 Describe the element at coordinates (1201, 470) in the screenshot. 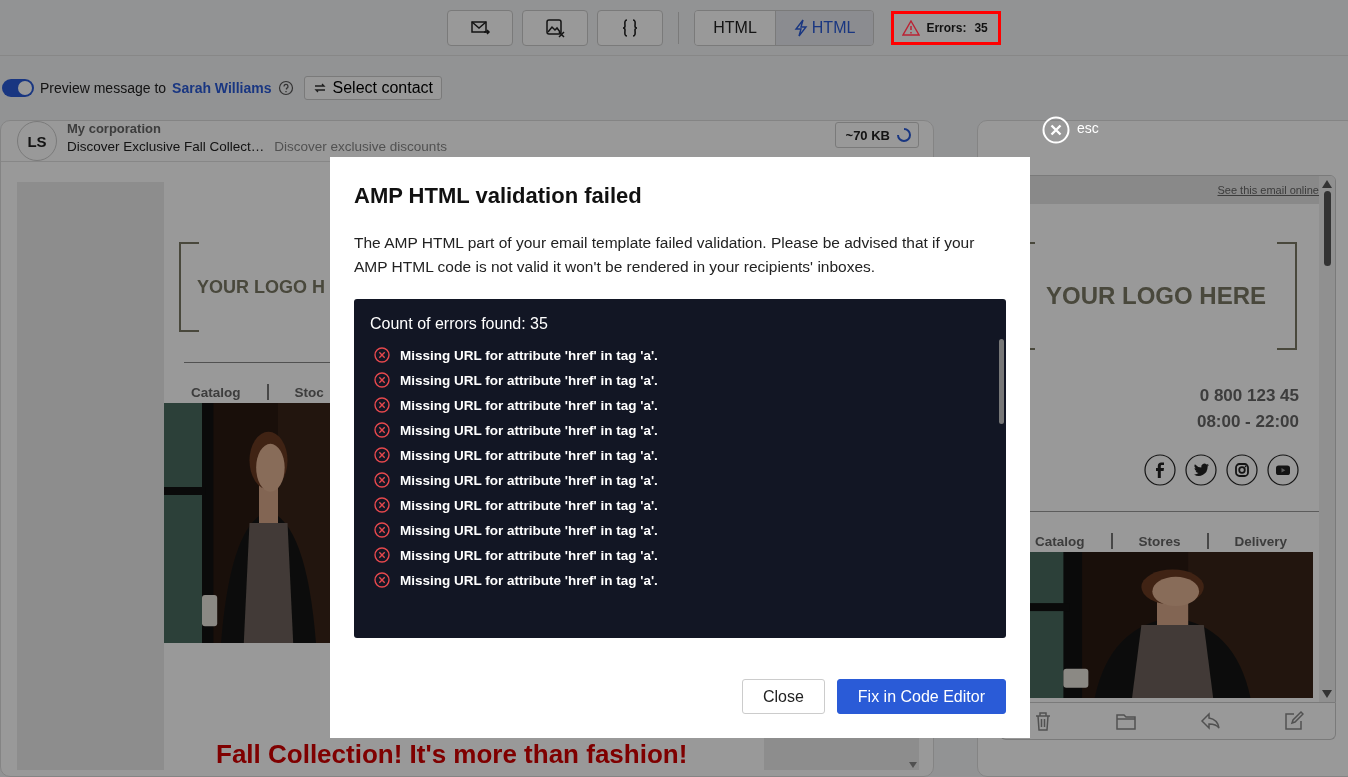

I see `twitter-icon` at that location.